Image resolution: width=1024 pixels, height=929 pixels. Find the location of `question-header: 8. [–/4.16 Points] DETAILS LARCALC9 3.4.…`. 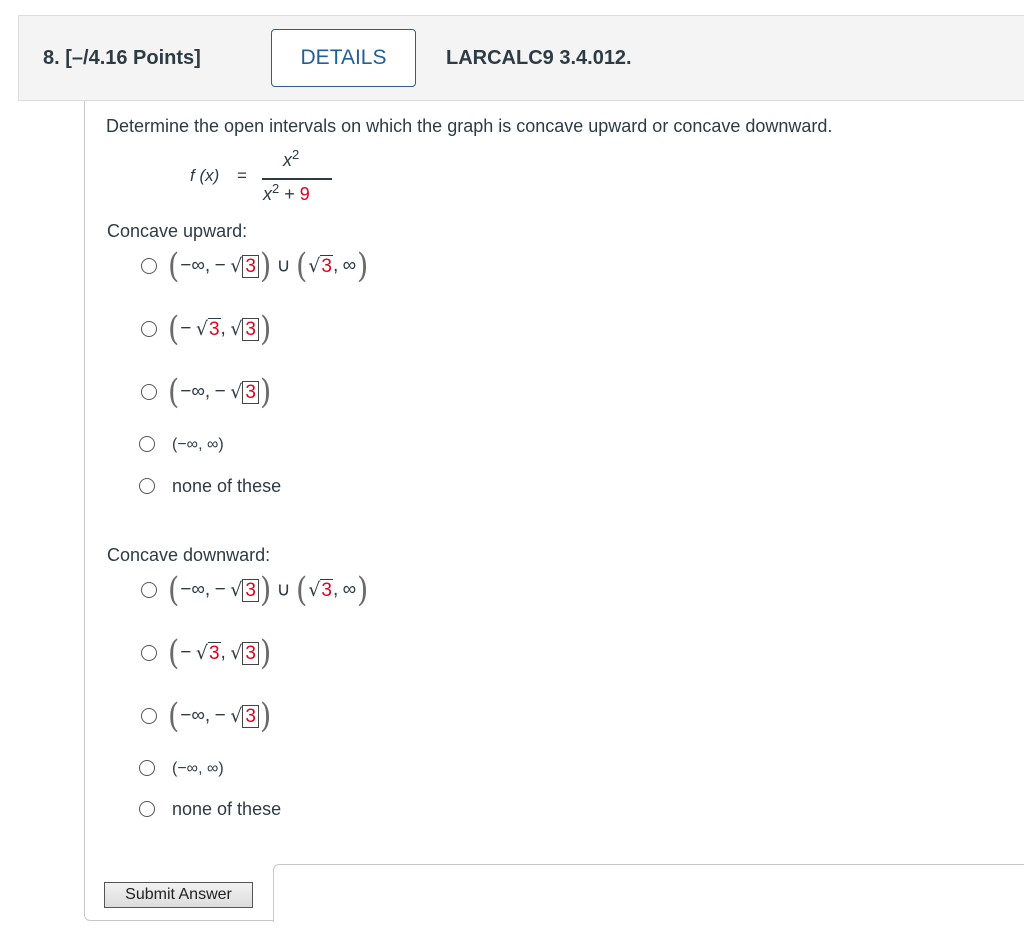

question-header: 8. [–/4.16 Points] DETAILS LARCALC9 3.4.… is located at coordinates (521, 58).